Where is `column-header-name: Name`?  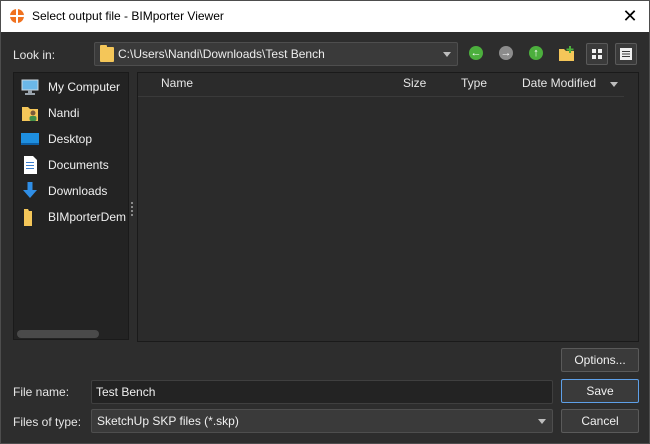 column-header-name: Name is located at coordinates (177, 83).